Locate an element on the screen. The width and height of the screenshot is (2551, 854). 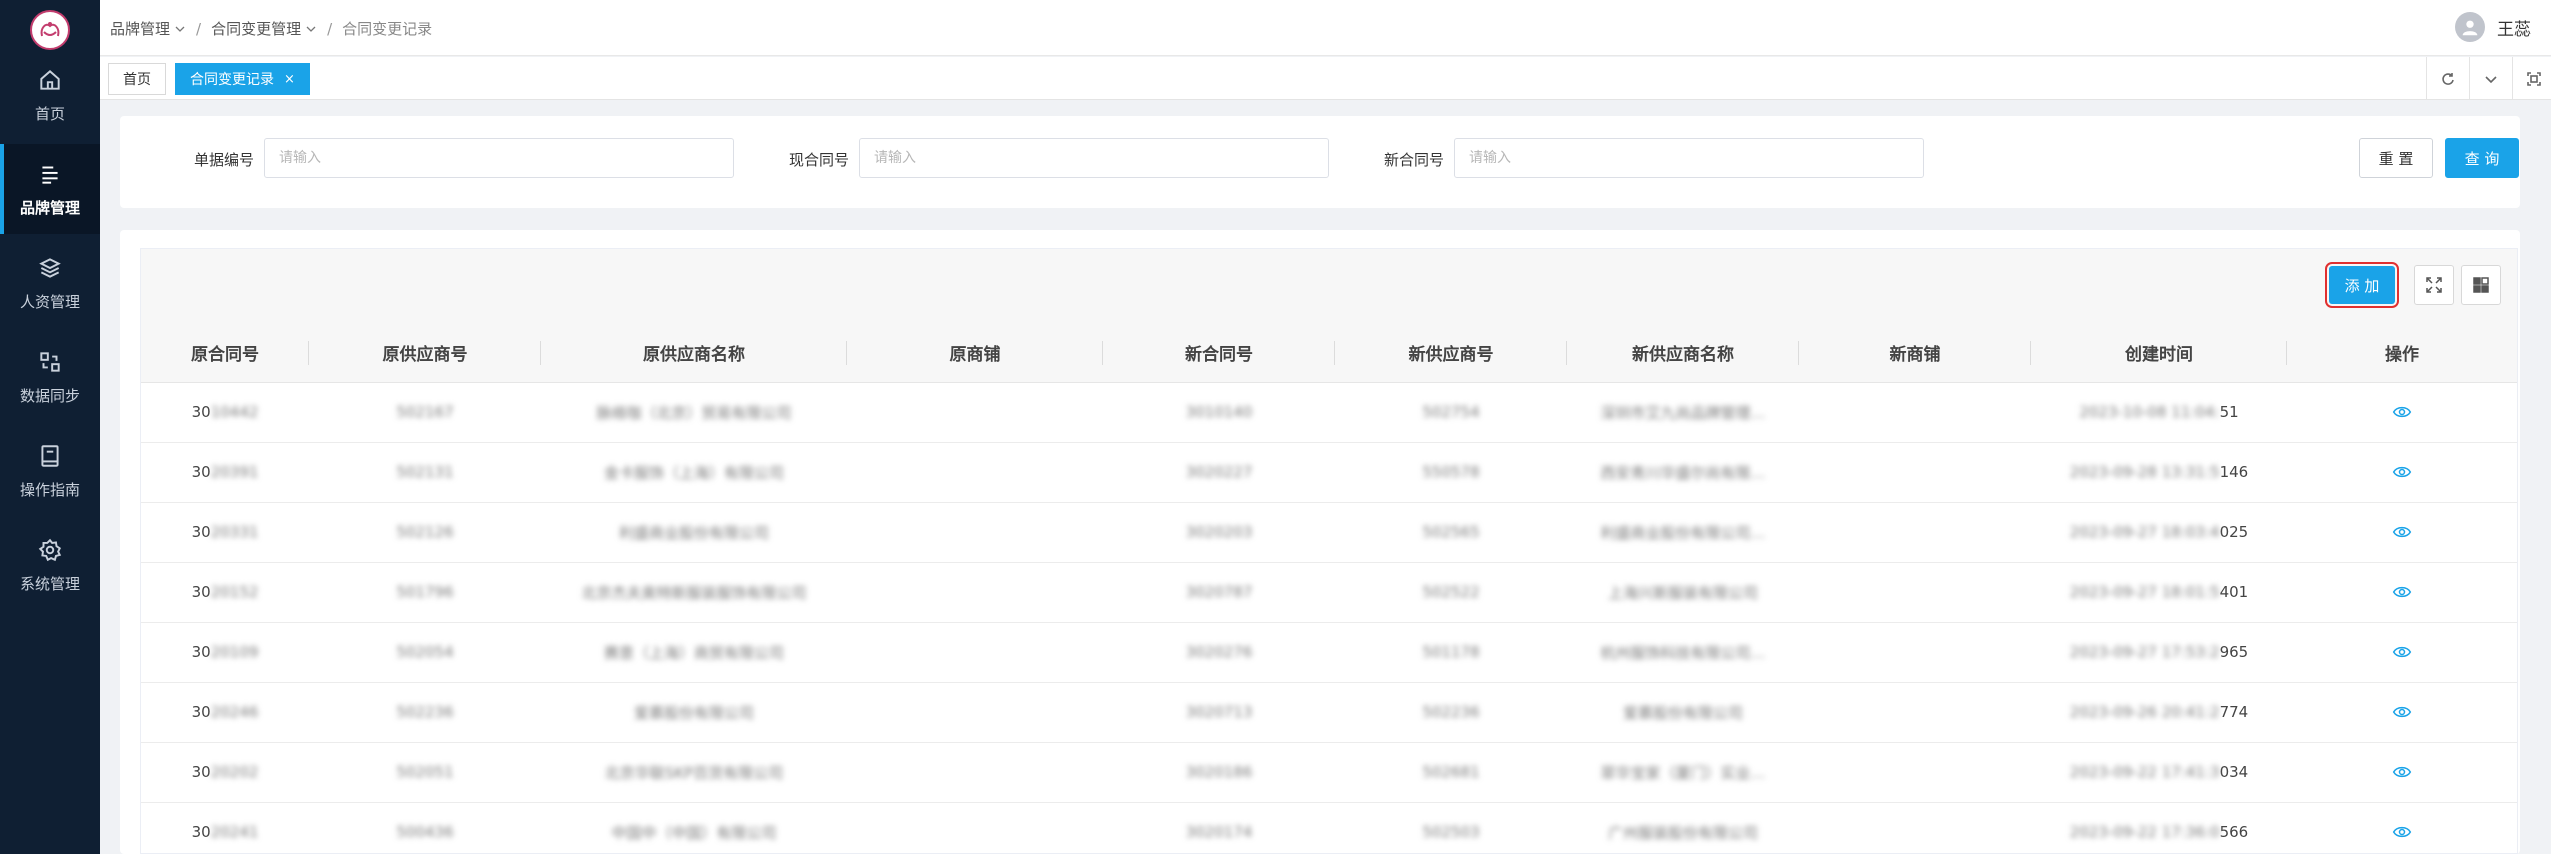
original-supplier-no-cell: 502131 is located at coordinates (425, 472).